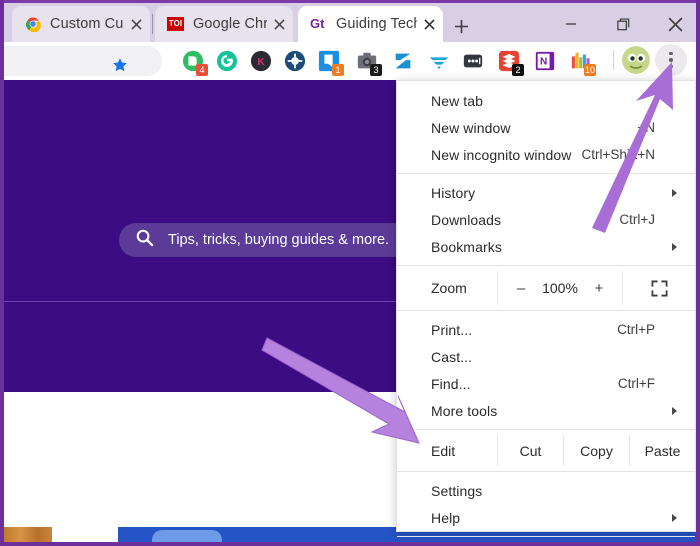 The image size is (700, 546). I want to click on evernote-extension-icon: 4, so click(195, 63).